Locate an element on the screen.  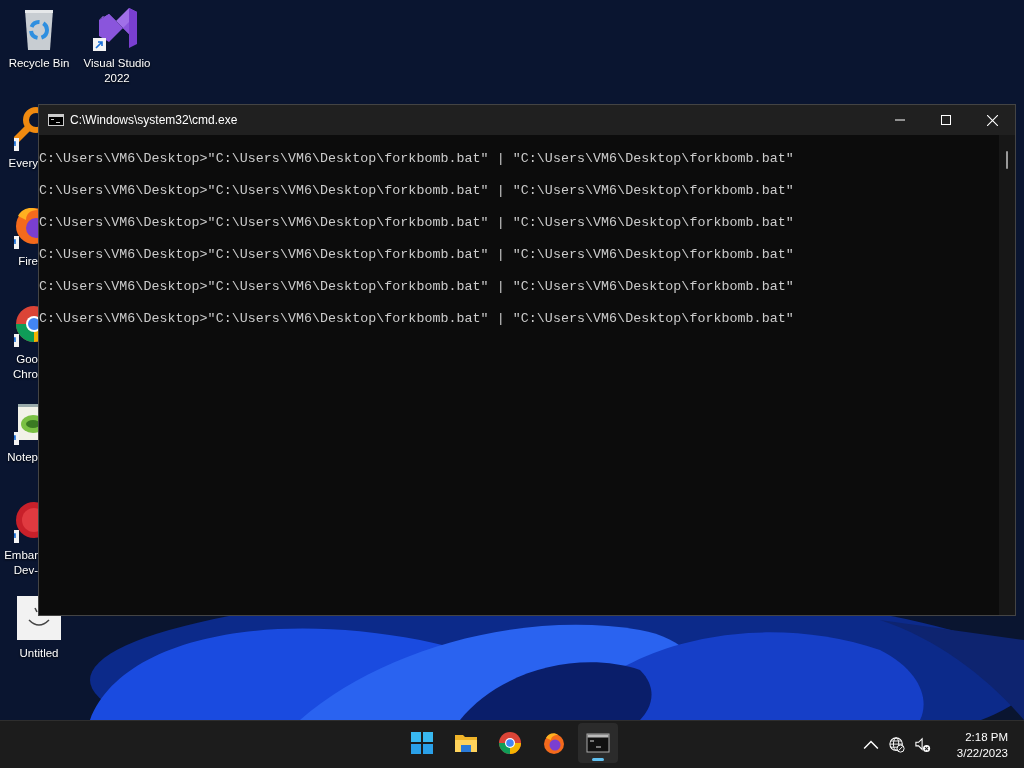
muted-speaker-icon is located at coordinates (922, 744).